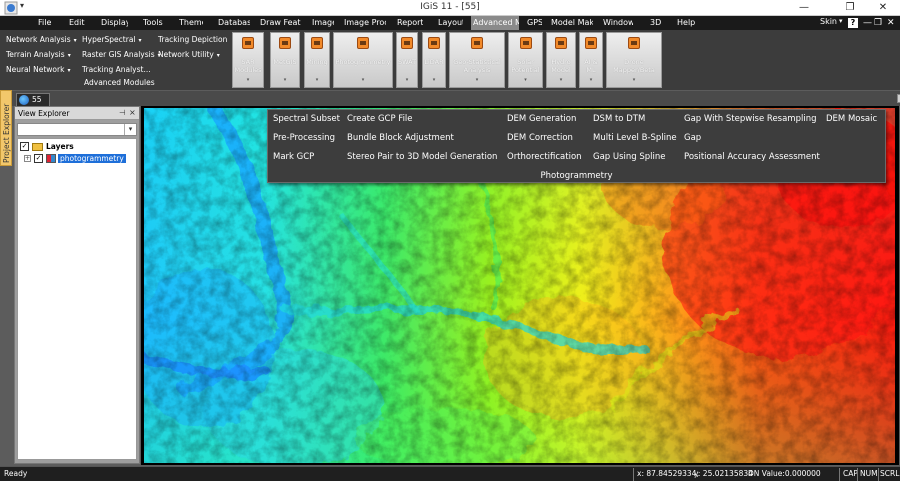  I want to click on menu-bundle-block-adjustment: Bundle Block Adjustment, so click(400, 138).